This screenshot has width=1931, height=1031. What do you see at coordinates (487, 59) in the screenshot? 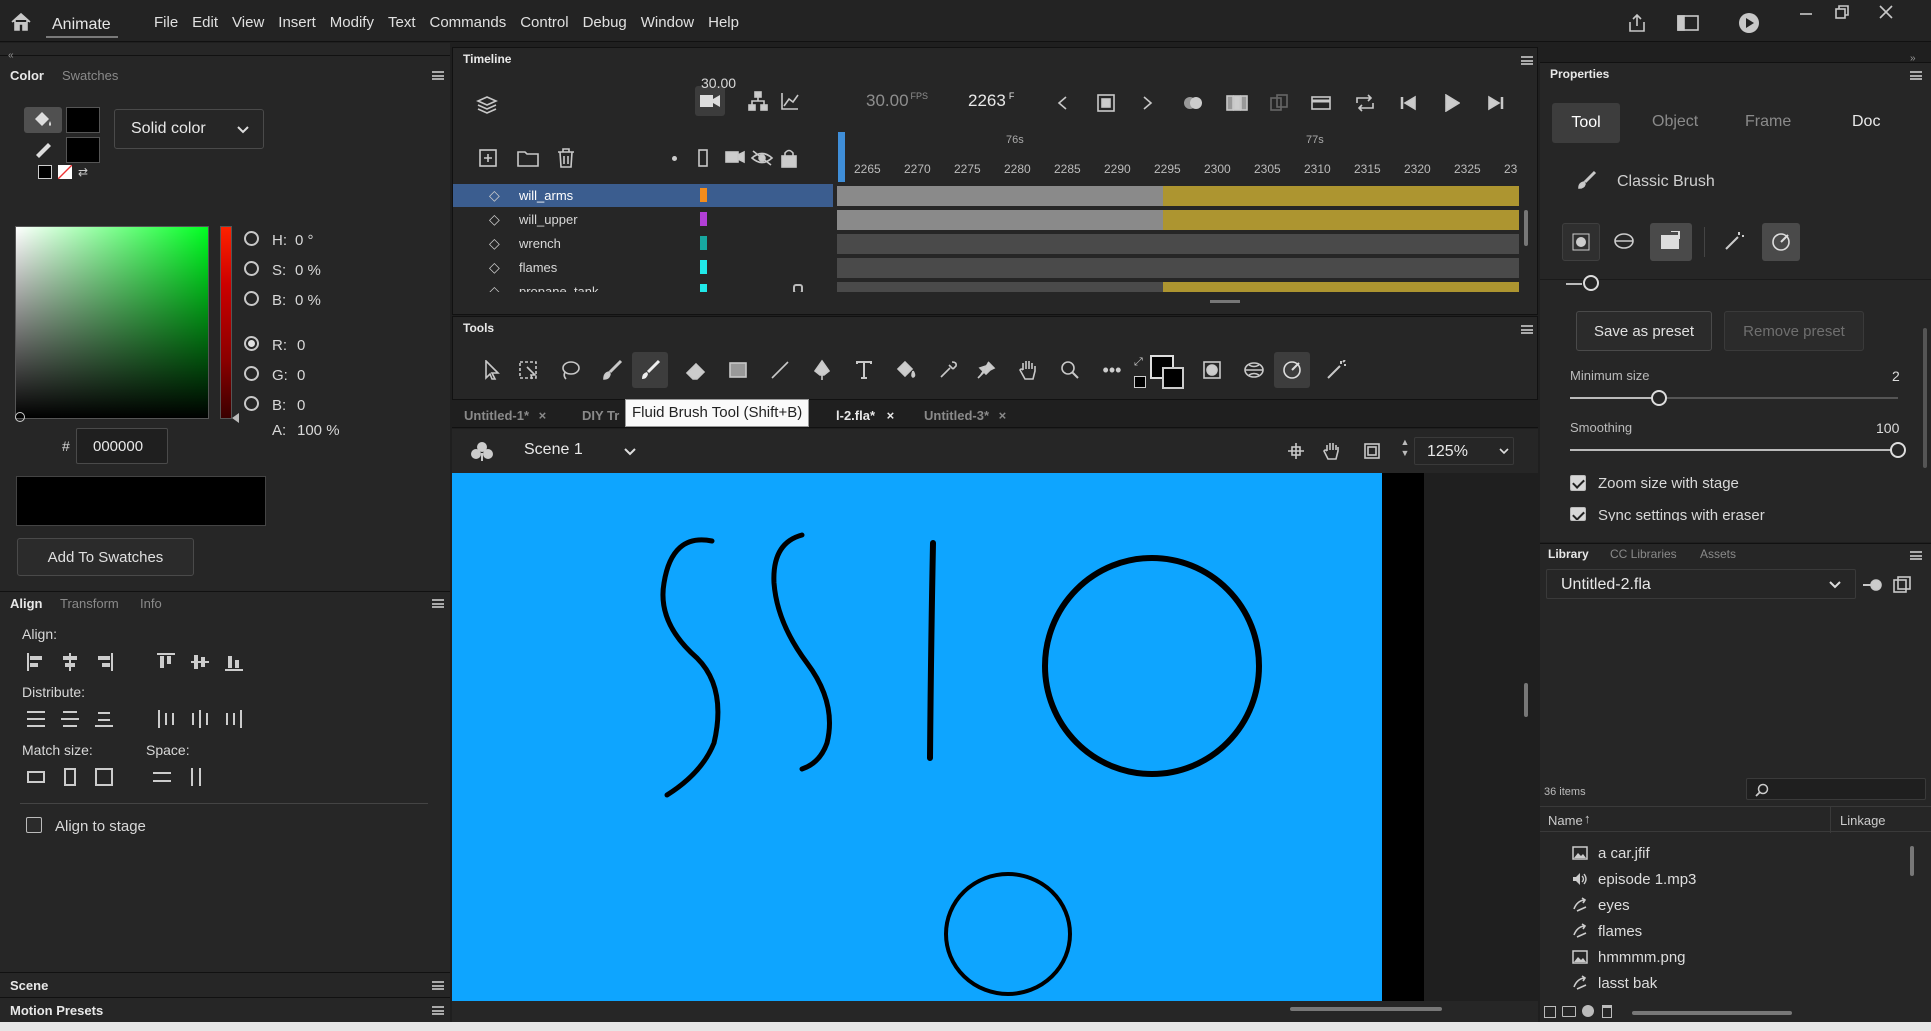
I see `timeline-title: Timeline` at bounding box center [487, 59].